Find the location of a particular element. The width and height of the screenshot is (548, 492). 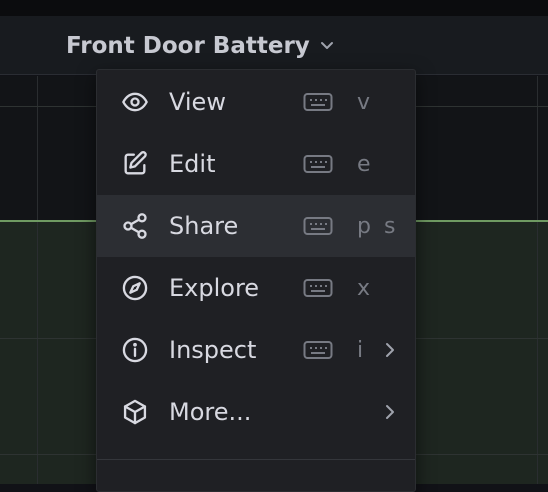

menu-item-explore: Explore x is located at coordinates (256, 288).